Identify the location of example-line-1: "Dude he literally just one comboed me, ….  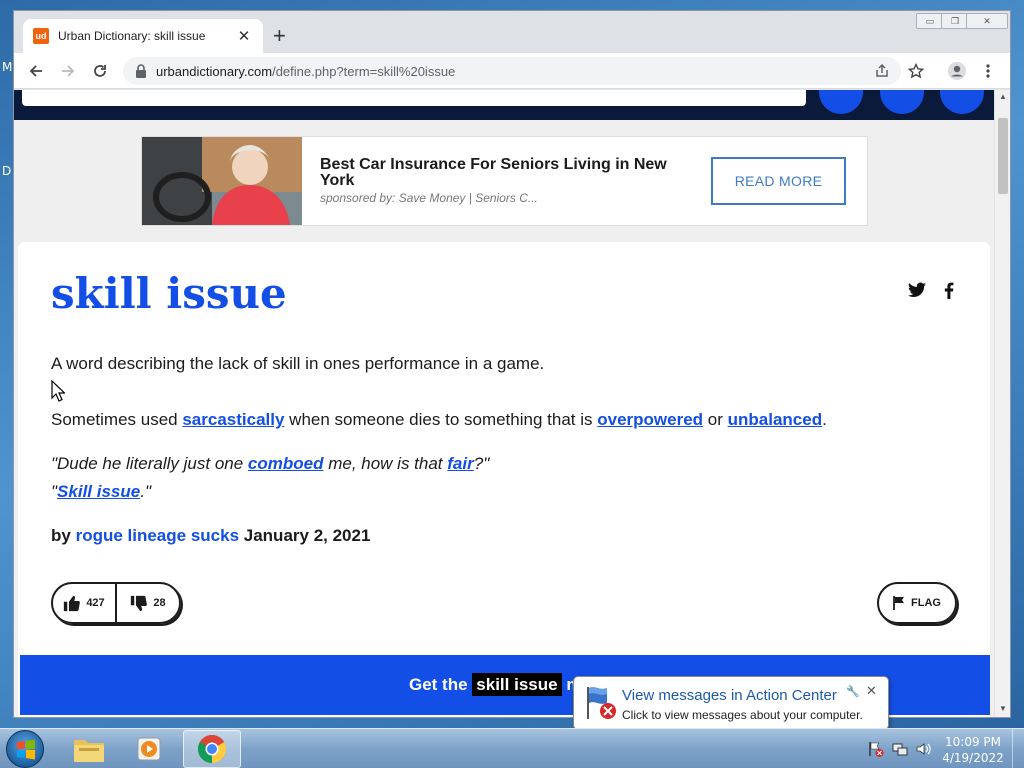
(270, 464).